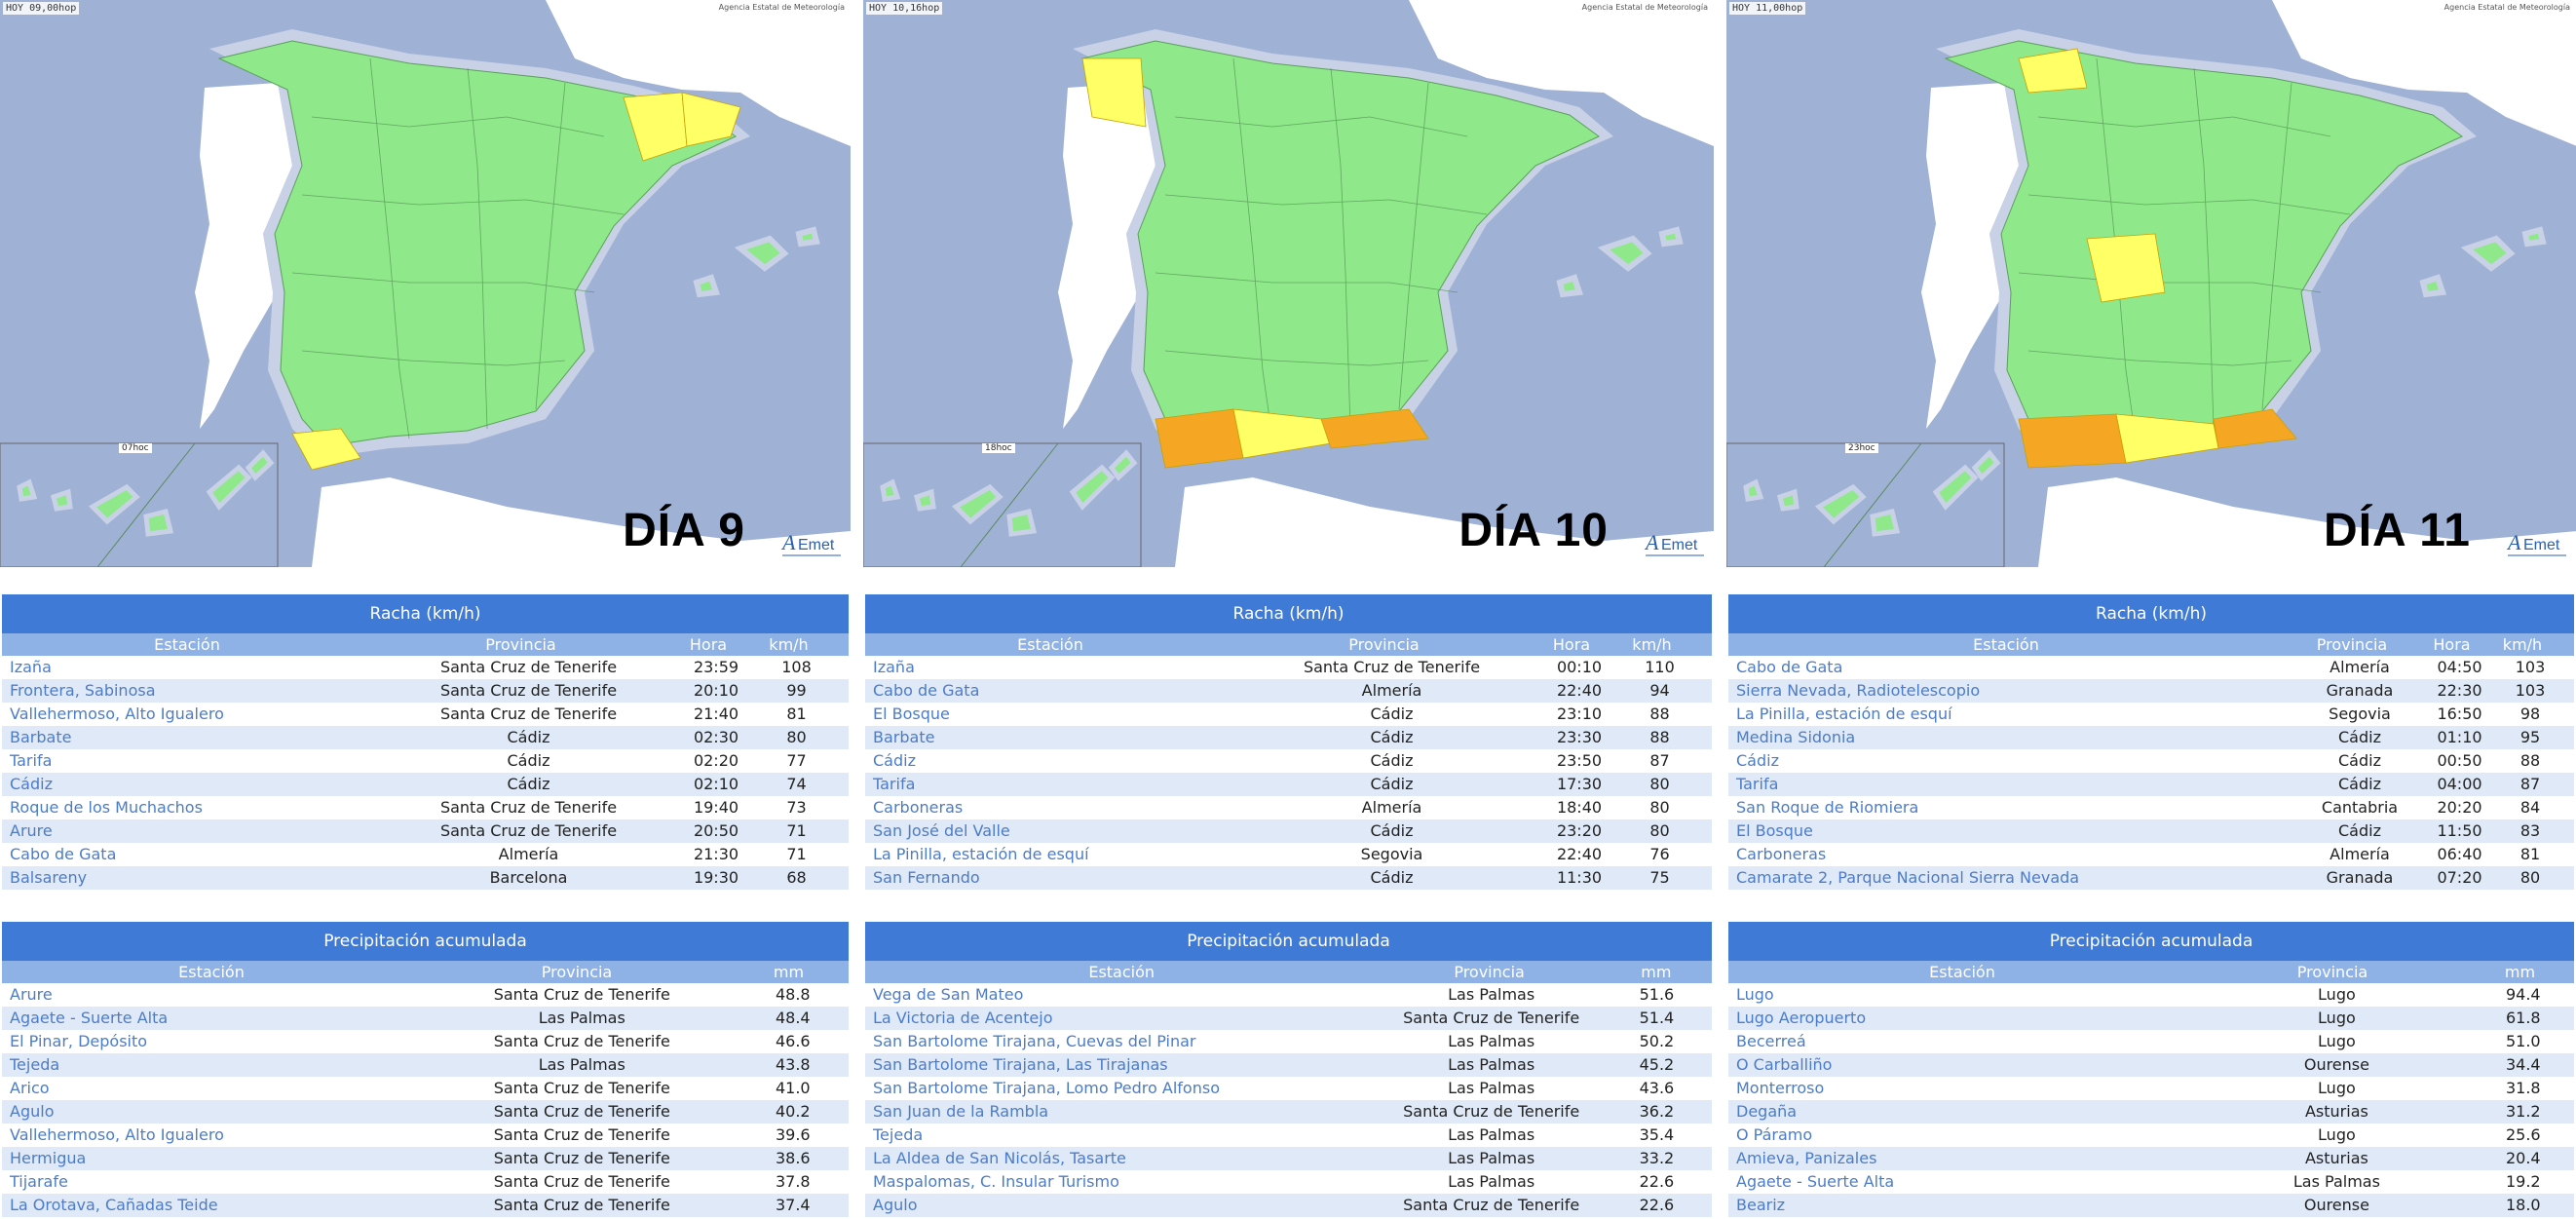 This screenshot has height=1219, width=2576. Describe the element at coordinates (1964, 1065) in the screenshot. I see `station-link: O Carballiño` at that location.